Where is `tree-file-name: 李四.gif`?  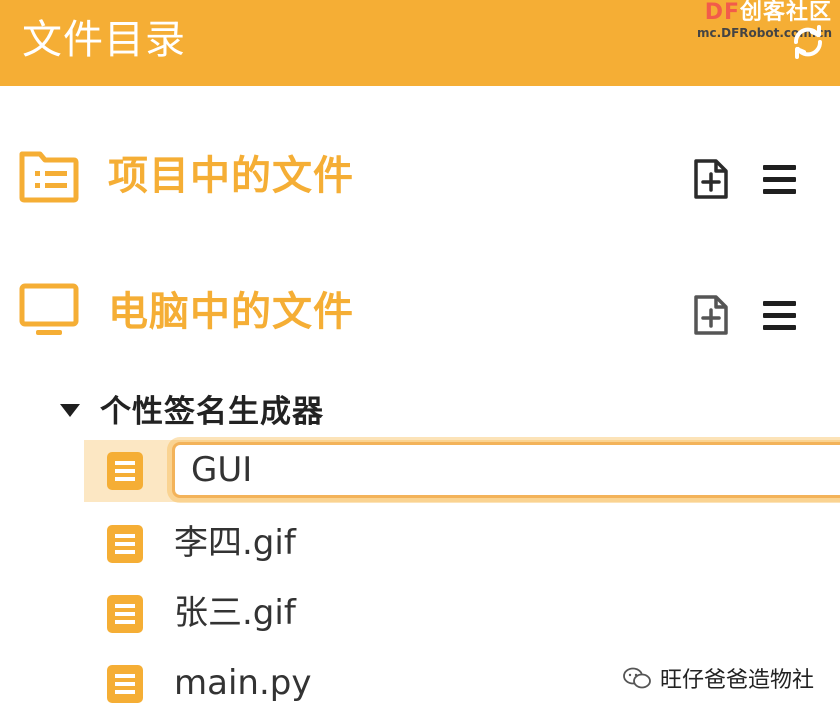 tree-file-name: 李四.gif is located at coordinates (235, 543).